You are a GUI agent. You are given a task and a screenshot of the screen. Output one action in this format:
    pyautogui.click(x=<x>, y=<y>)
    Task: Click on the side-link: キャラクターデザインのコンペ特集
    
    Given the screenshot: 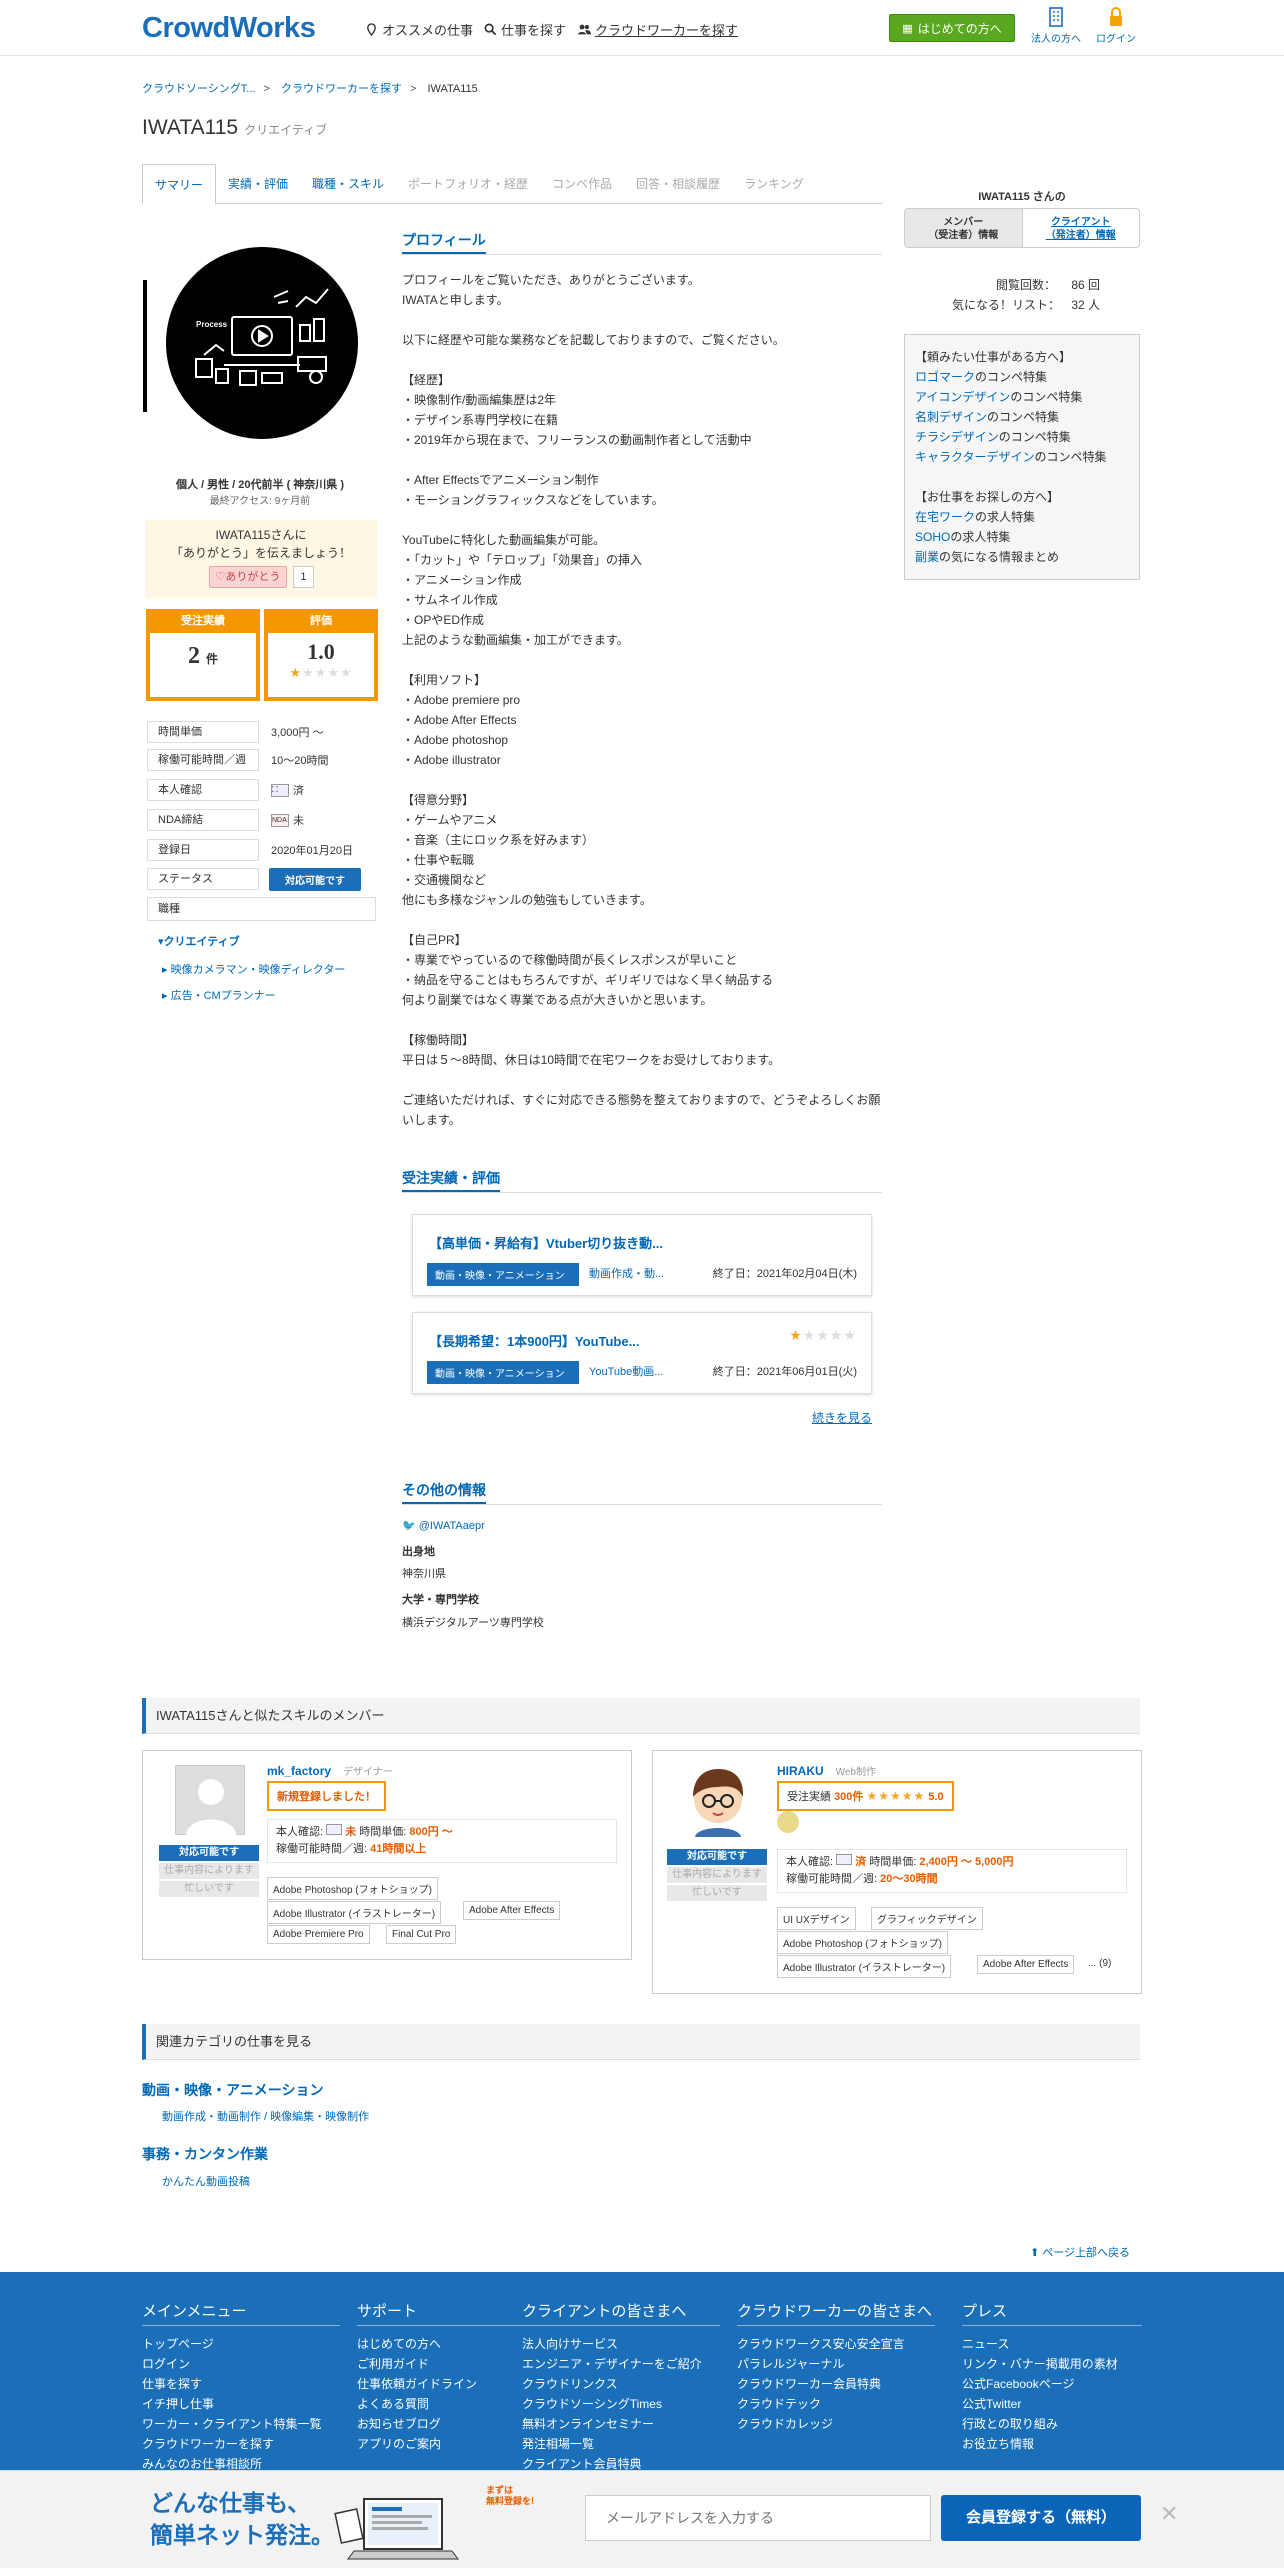 What is the action you would take?
    pyautogui.click(x=1022, y=457)
    